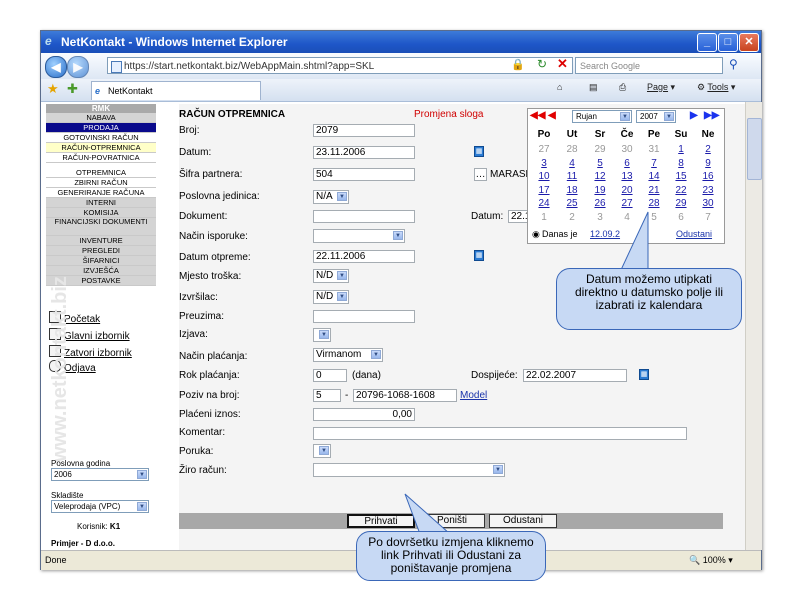 The image size is (800, 600). I want to click on komentar-input, so click(500, 433).